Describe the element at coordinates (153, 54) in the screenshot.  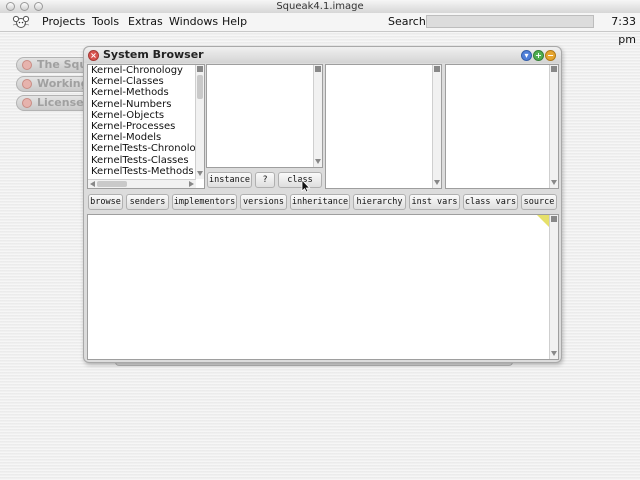
I see `window-title: System Browser` at that location.